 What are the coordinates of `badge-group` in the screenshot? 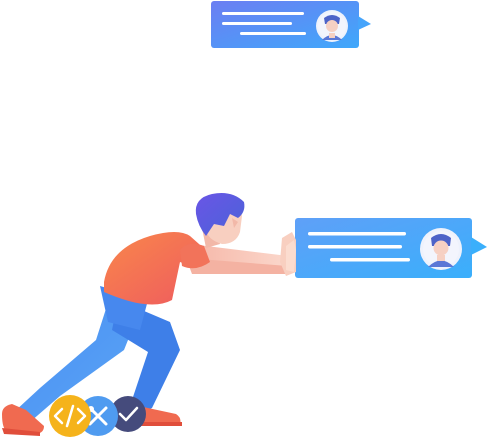 It's located at (97, 416).